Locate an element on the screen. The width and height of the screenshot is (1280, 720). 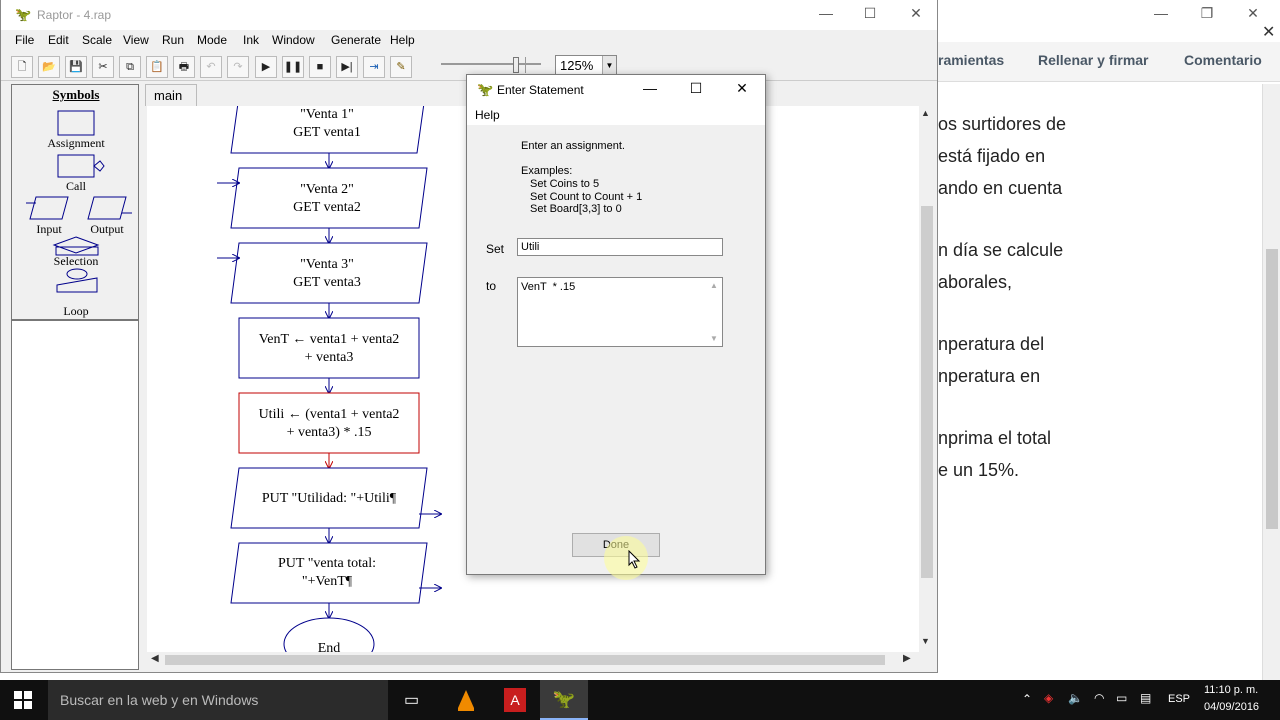
chevron-left-icon: ◀ is located at coordinates (155, 658).